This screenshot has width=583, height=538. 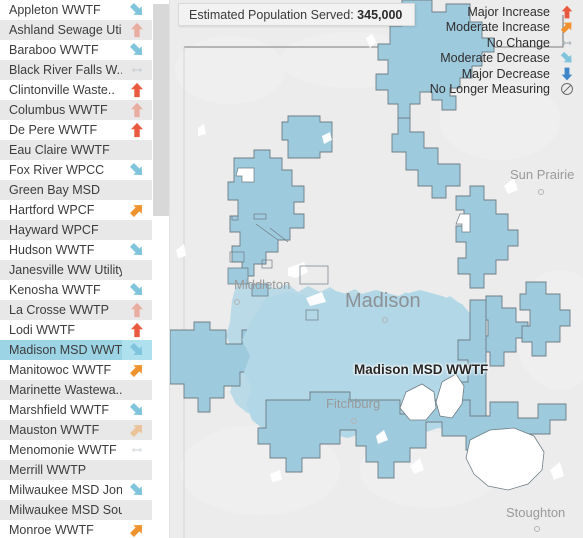 What do you see at coordinates (58, 110) in the screenshot?
I see `facility-list-item-label: Columbus WWTF` at bounding box center [58, 110].